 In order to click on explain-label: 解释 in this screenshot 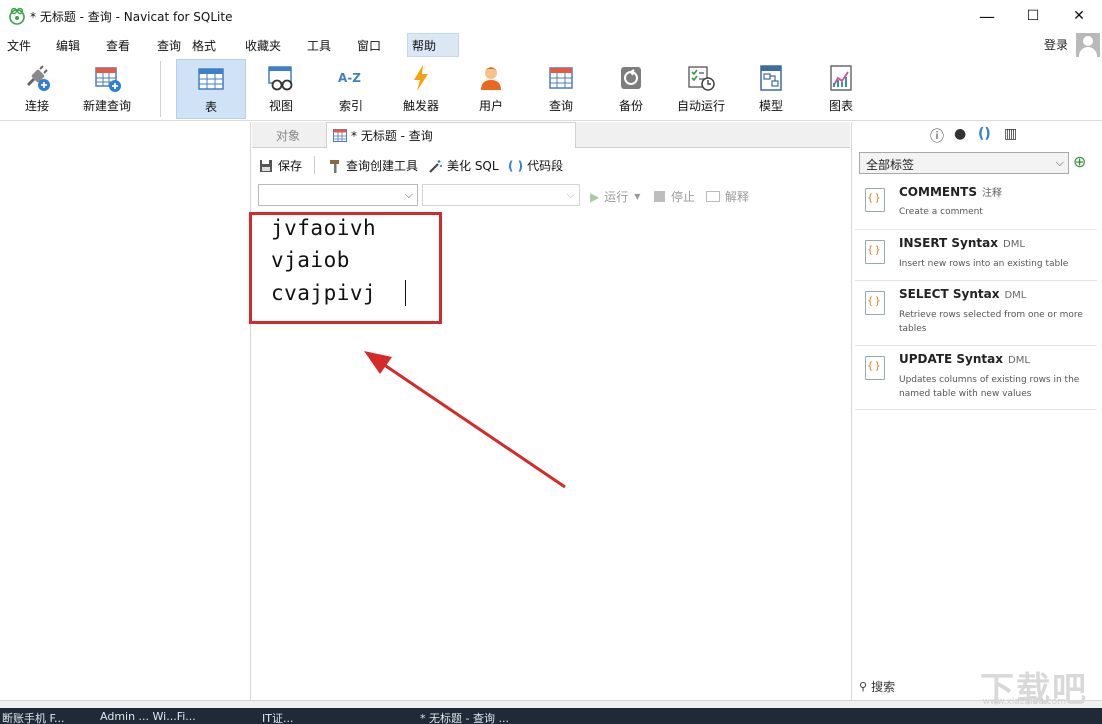, I will do `click(737, 197)`.